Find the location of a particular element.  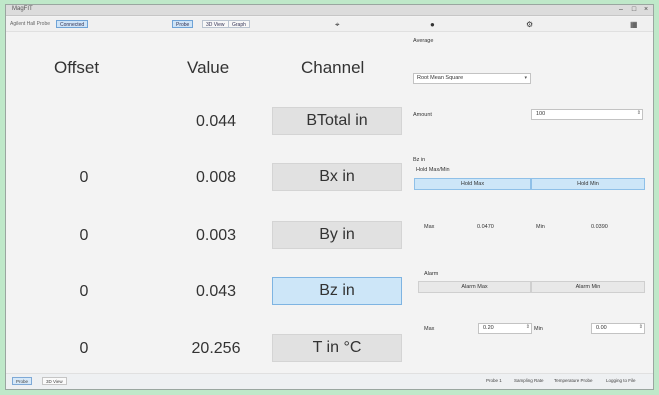

alarm-max-value: 0.20 is located at coordinates (488, 328).